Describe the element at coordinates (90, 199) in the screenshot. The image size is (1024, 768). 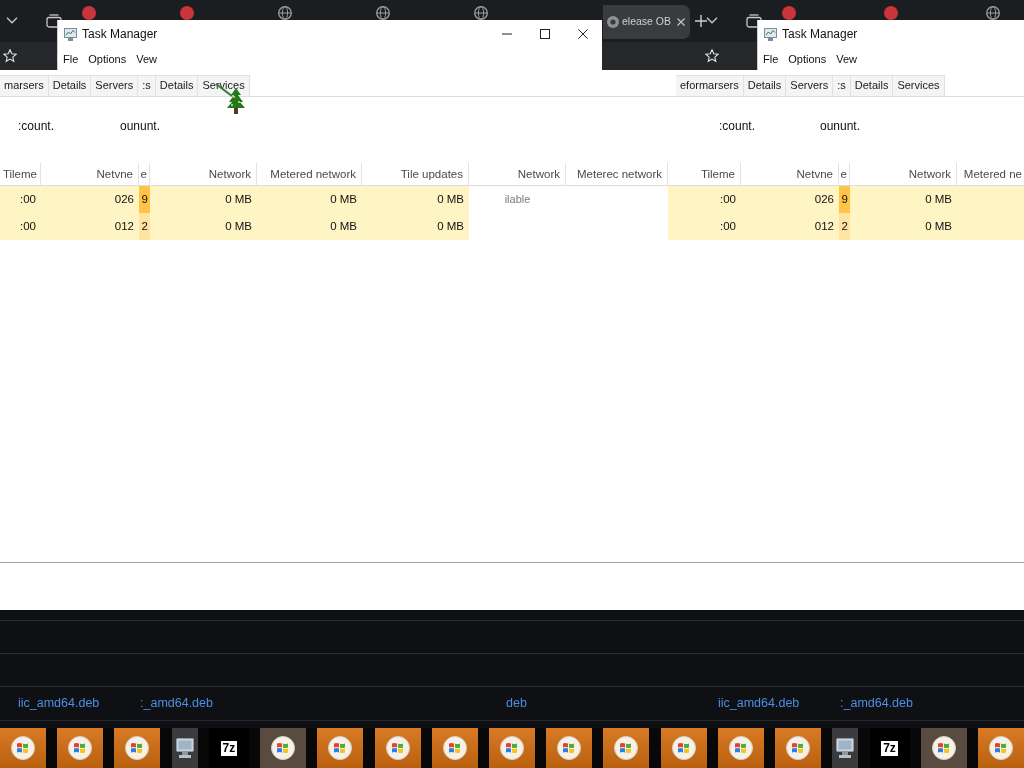
I see `table-cell: 026` at that location.